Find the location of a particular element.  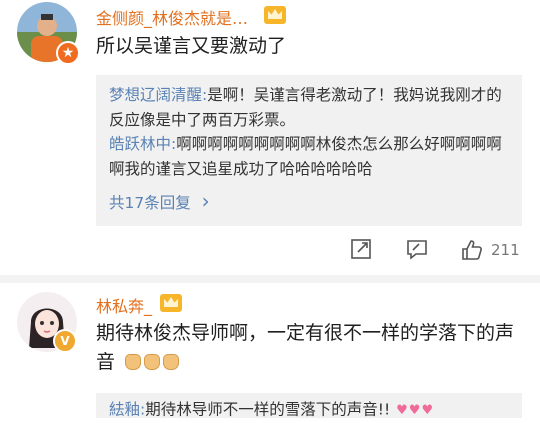

comment-icon is located at coordinates (417, 251).